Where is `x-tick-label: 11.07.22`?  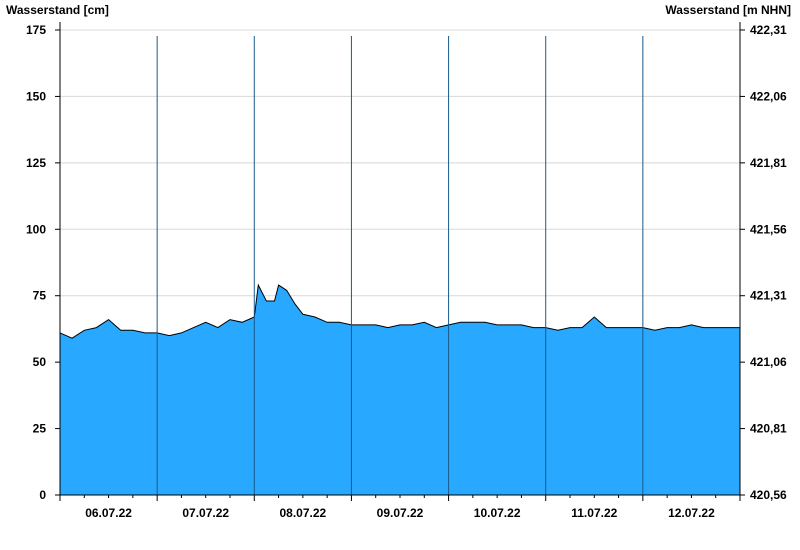
x-tick-label: 11.07.22 is located at coordinates (594, 513).